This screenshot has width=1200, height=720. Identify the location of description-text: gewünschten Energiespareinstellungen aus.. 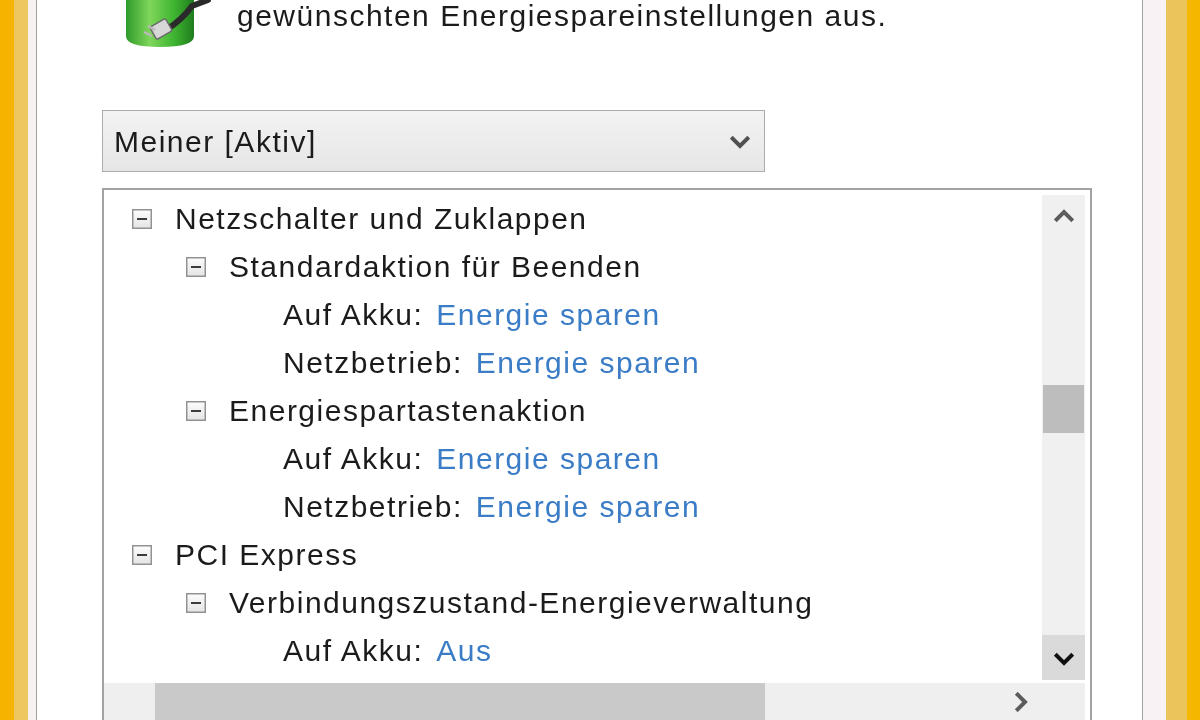
(562, 16).